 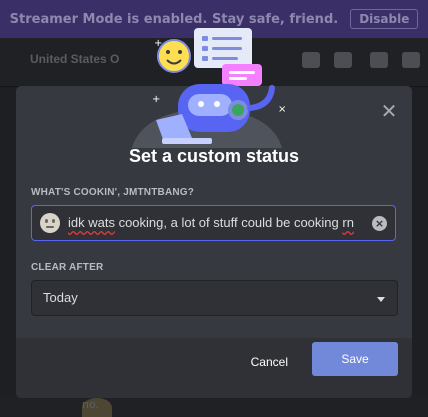 What do you see at coordinates (411, 60) in the screenshot?
I see `add-member-icon` at bounding box center [411, 60].